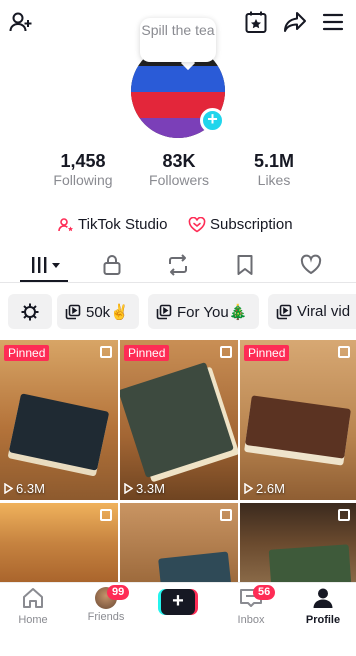  What do you see at coordinates (66, 225) in the screenshot?
I see `studio-person-icon` at bounding box center [66, 225].